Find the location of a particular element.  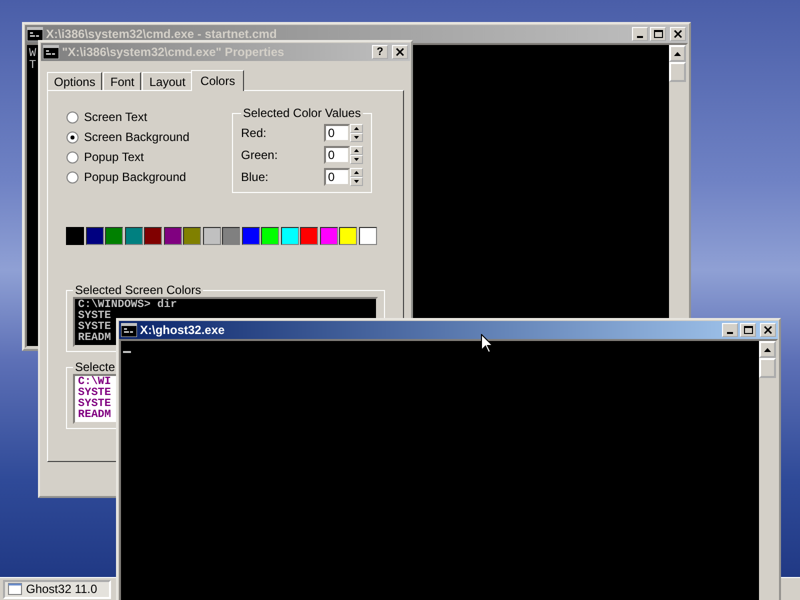

tab: Font is located at coordinates (122, 81).